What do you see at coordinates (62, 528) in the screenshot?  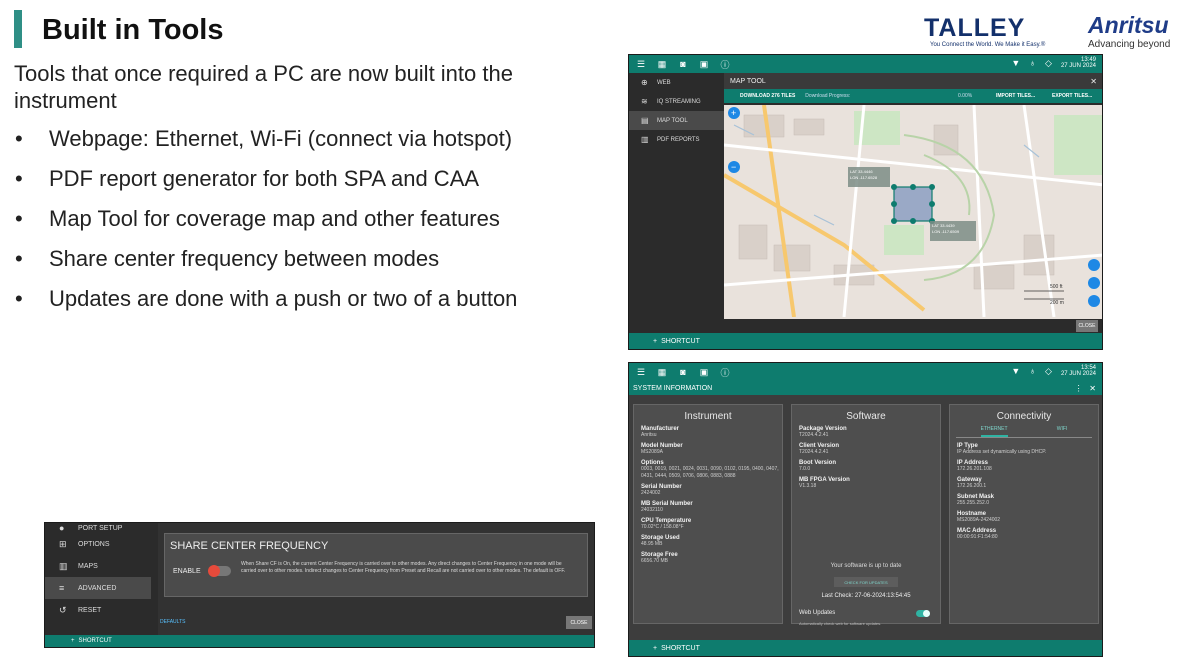 I see `port-icon: ●` at bounding box center [62, 528].